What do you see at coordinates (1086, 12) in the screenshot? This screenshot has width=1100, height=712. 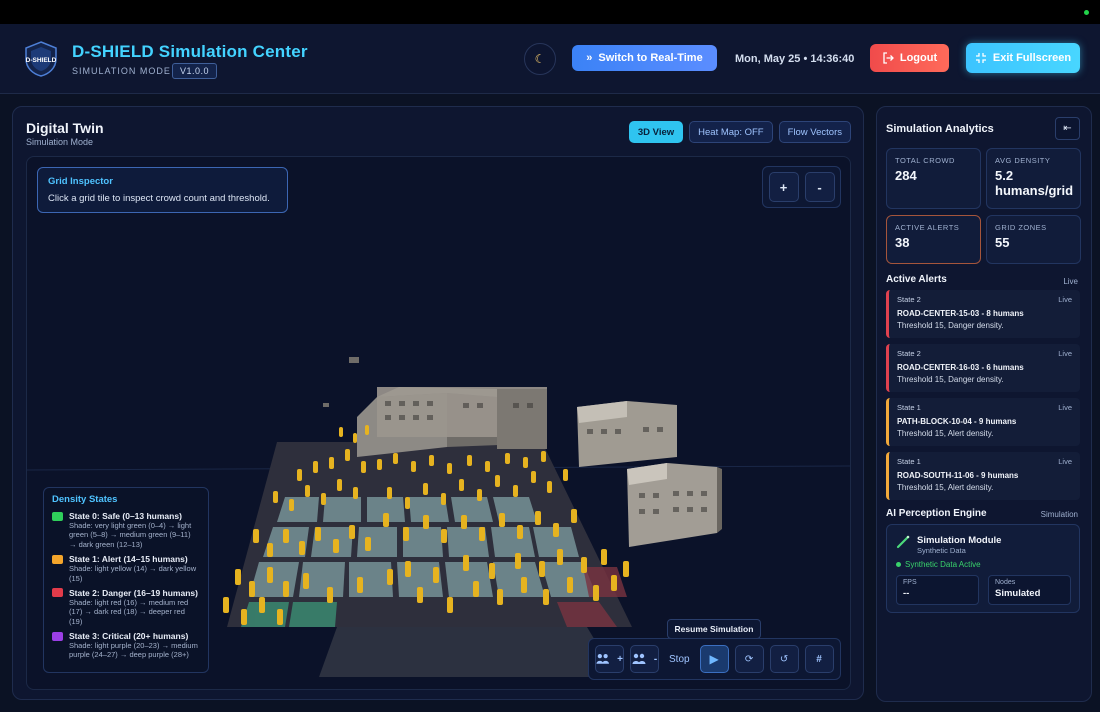 I see `status-dot` at bounding box center [1086, 12].